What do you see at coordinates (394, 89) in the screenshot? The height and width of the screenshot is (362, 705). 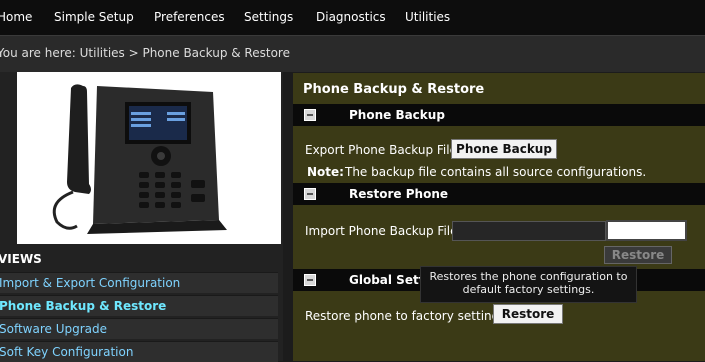 I see `page-title: Phone Backup & Restore` at bounding box center [394, 89].